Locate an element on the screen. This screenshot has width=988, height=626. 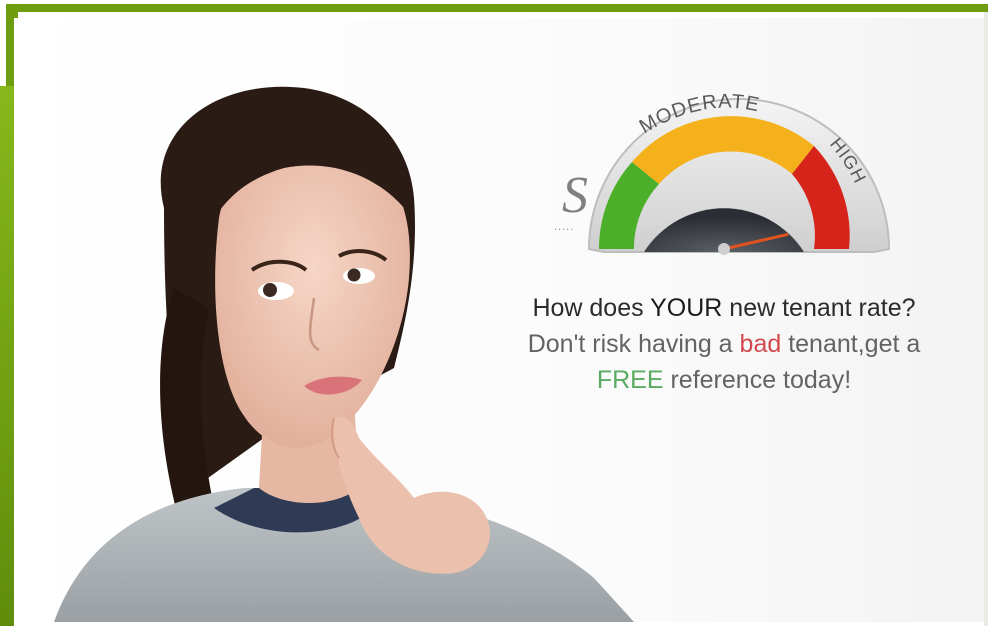
caption-line-3: FREE reference today! is located at coordinates (719, 380).